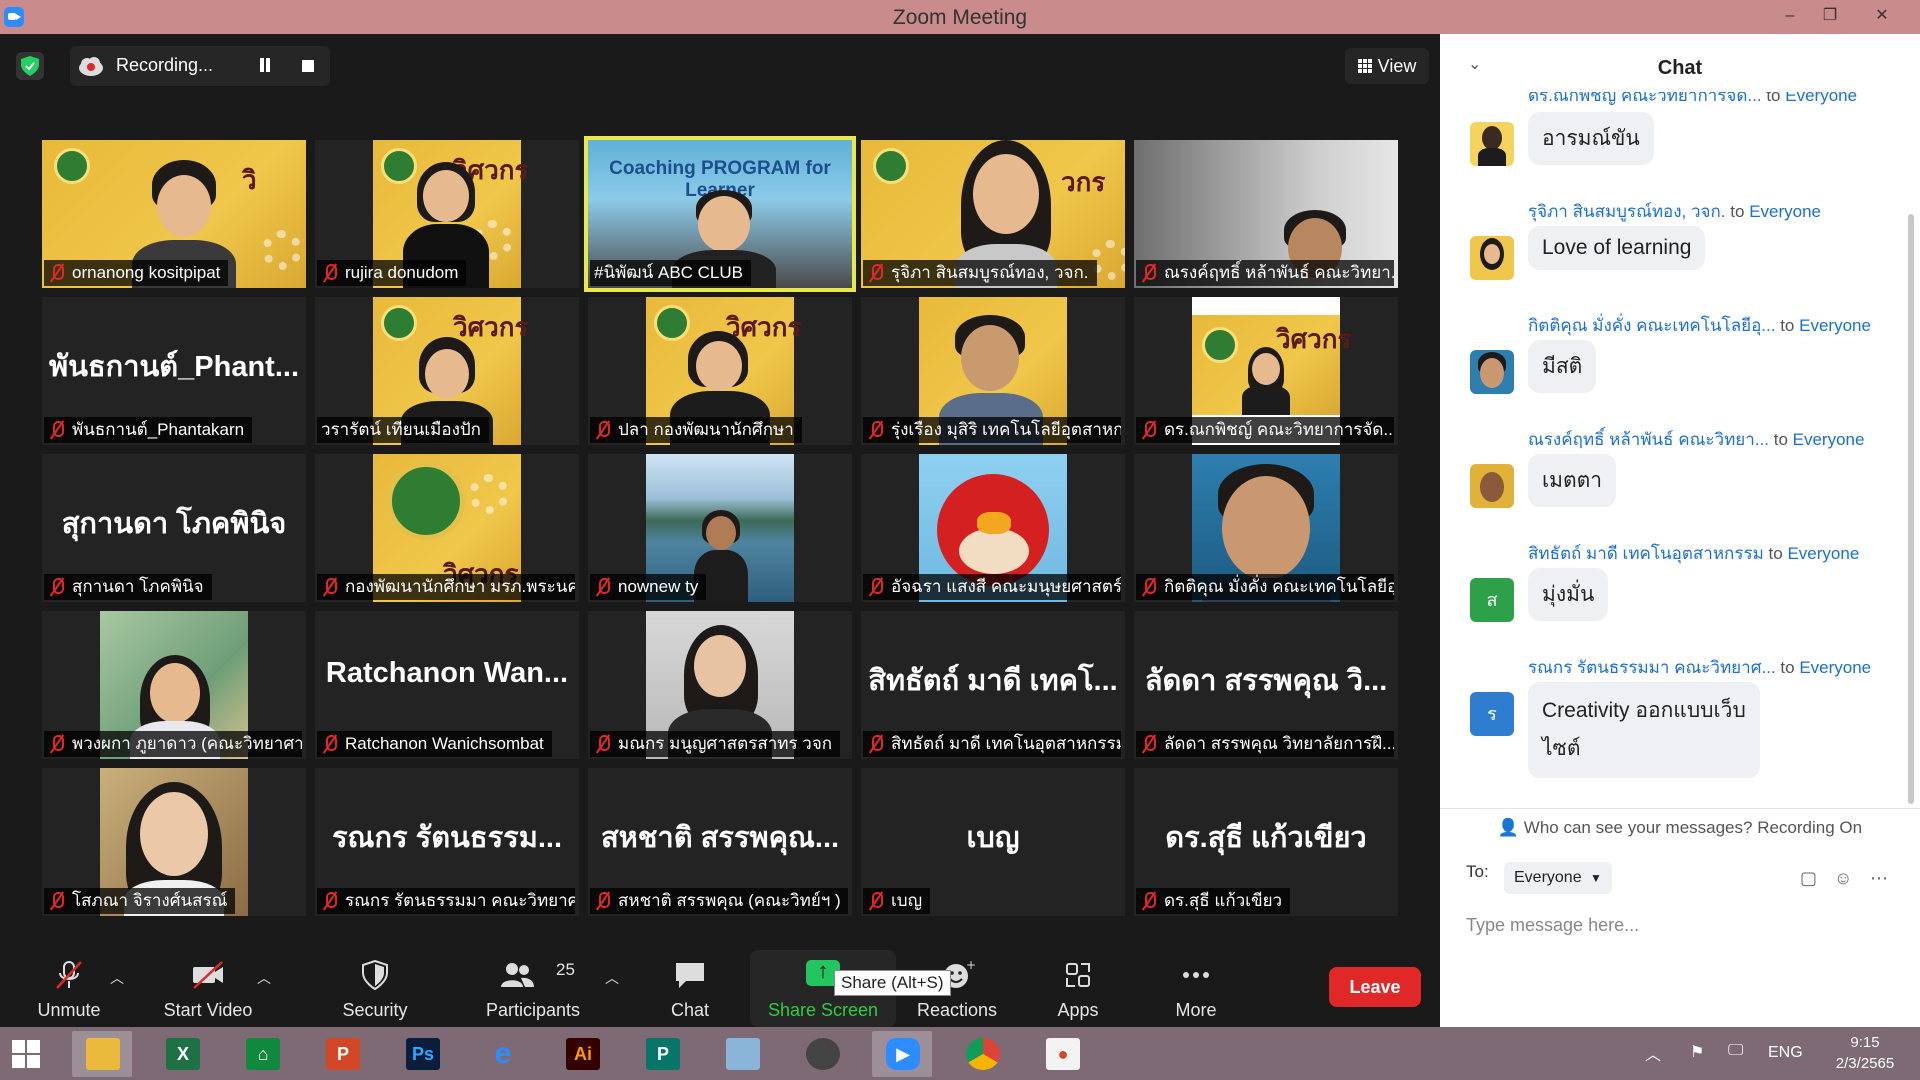 This screenshot has height=1080, width=1920. I want to click on audio-options-caret-icon: ︿, so click(117, 978).